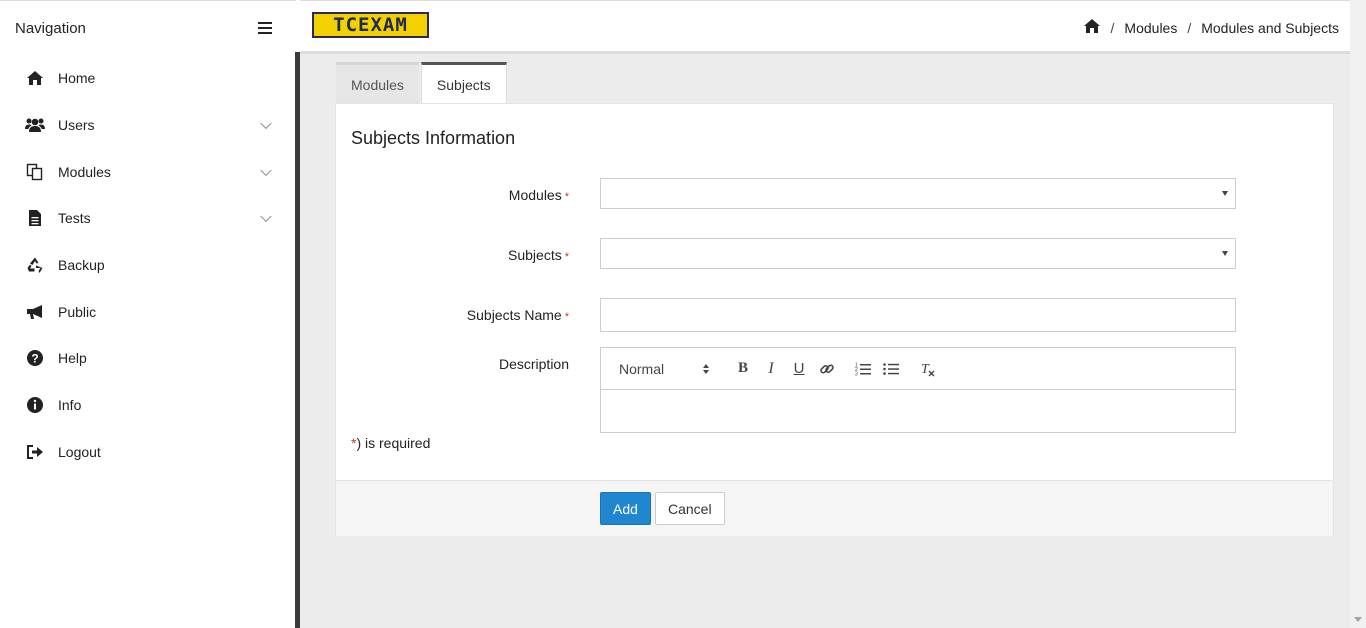 The width and height of the screenshot is (1366, 628). What do you see at coordinates (77, 311) in the screenshot?
I see `sidebar-item-label: Public` at bounding box center [77, 311].